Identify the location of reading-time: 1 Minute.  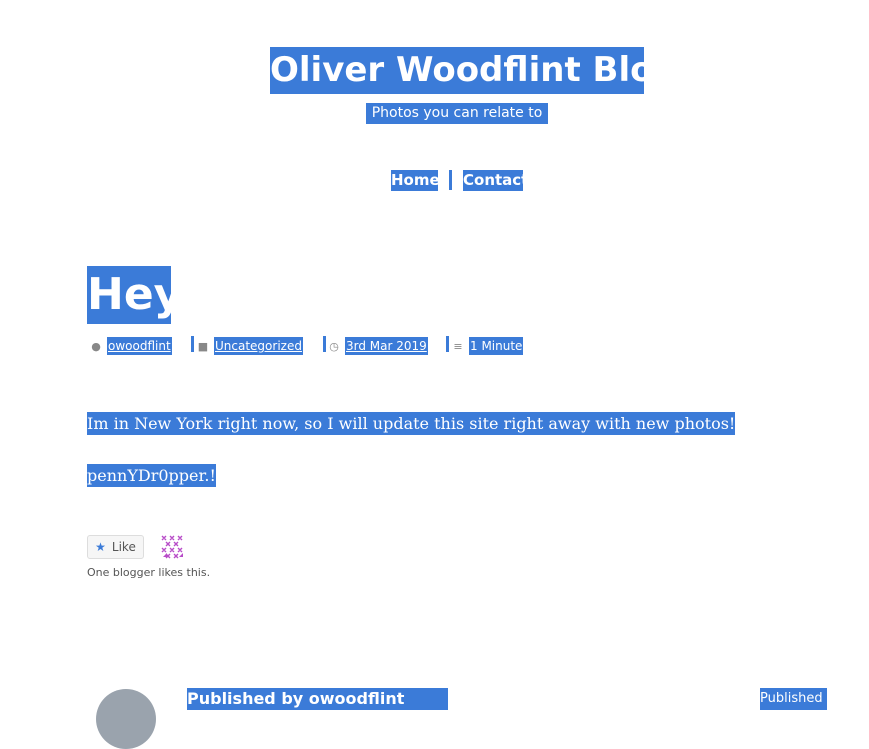
(496, 346).